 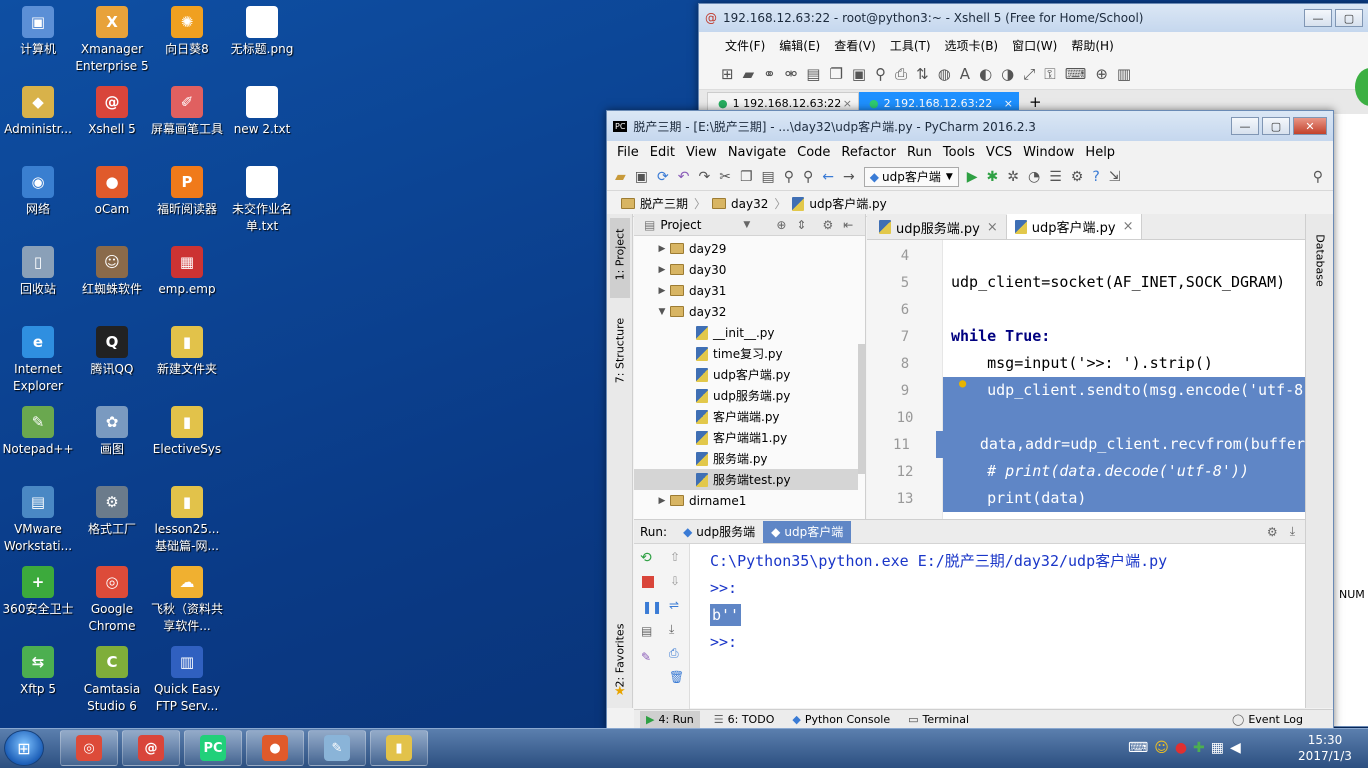 What do you see at coordinates (112, 40) in the screenshot?
I see `desktop-icon: X Xmanager Enterprise 5` at bounding box center [112, 40].